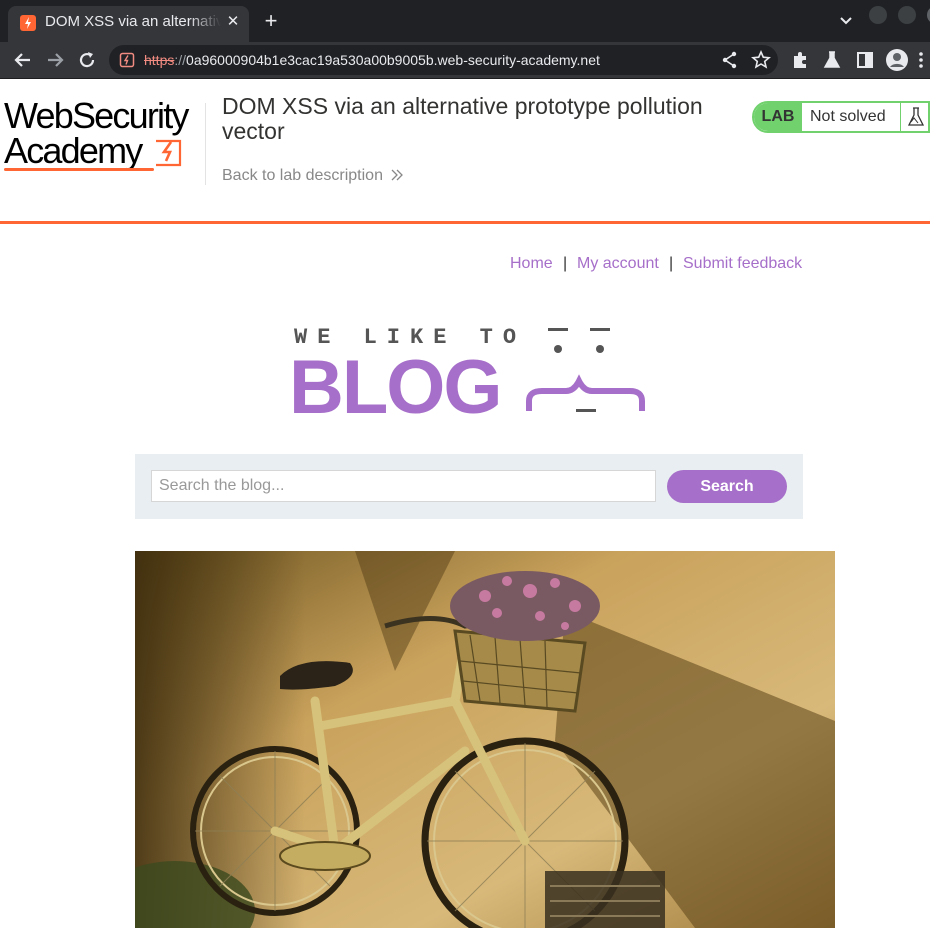 Image resolution: width=930 pixels, height=928 pixels. Describe the element at coordinates (618, 264) in the screenshot. I see `nav-my-account-link: My account` at that location.